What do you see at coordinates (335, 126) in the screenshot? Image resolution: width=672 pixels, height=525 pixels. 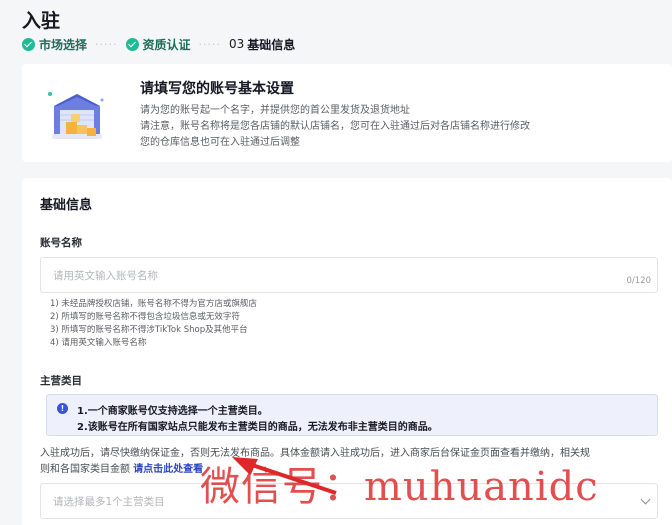 I see `info-line: 请注意，账号名称将是您各店铺的默认店铺名，您可在入驻通过后对各店铺名称进行修改` at bounding box center [335, 126].